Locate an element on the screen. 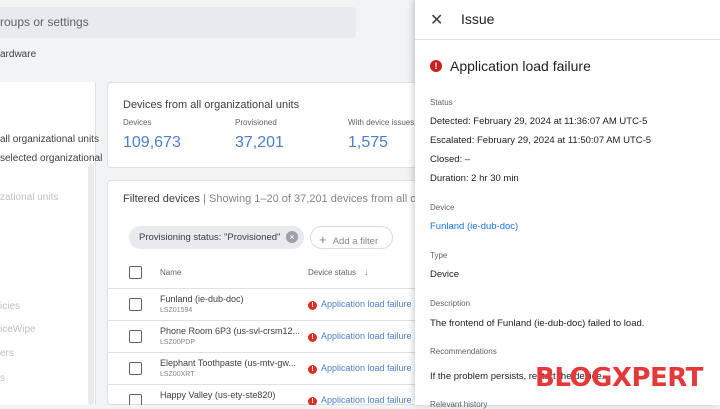 The width and height of the screenshot is (720, 409). status-label: Status is located at coordinates (441, 102).